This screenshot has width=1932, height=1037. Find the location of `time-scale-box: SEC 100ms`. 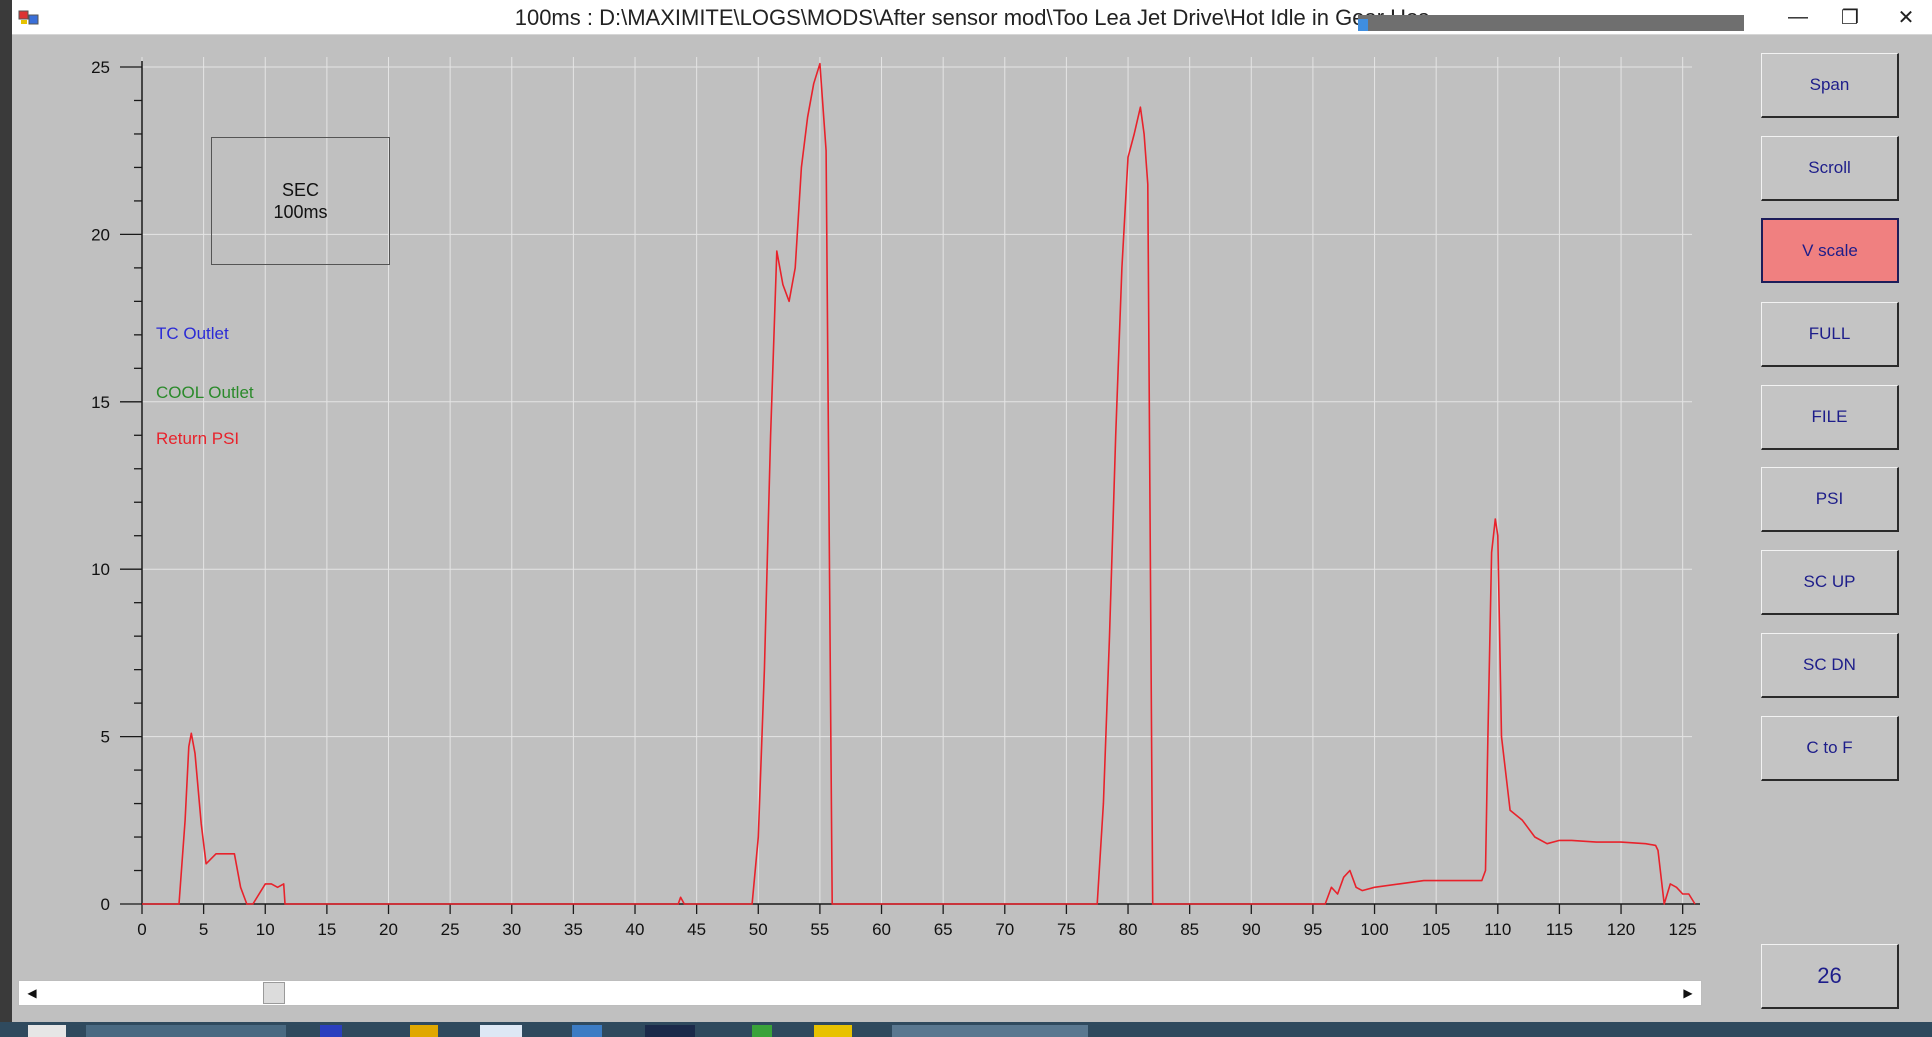

time-scale-box: SEC 100ms is located at coordinates (300, 201).